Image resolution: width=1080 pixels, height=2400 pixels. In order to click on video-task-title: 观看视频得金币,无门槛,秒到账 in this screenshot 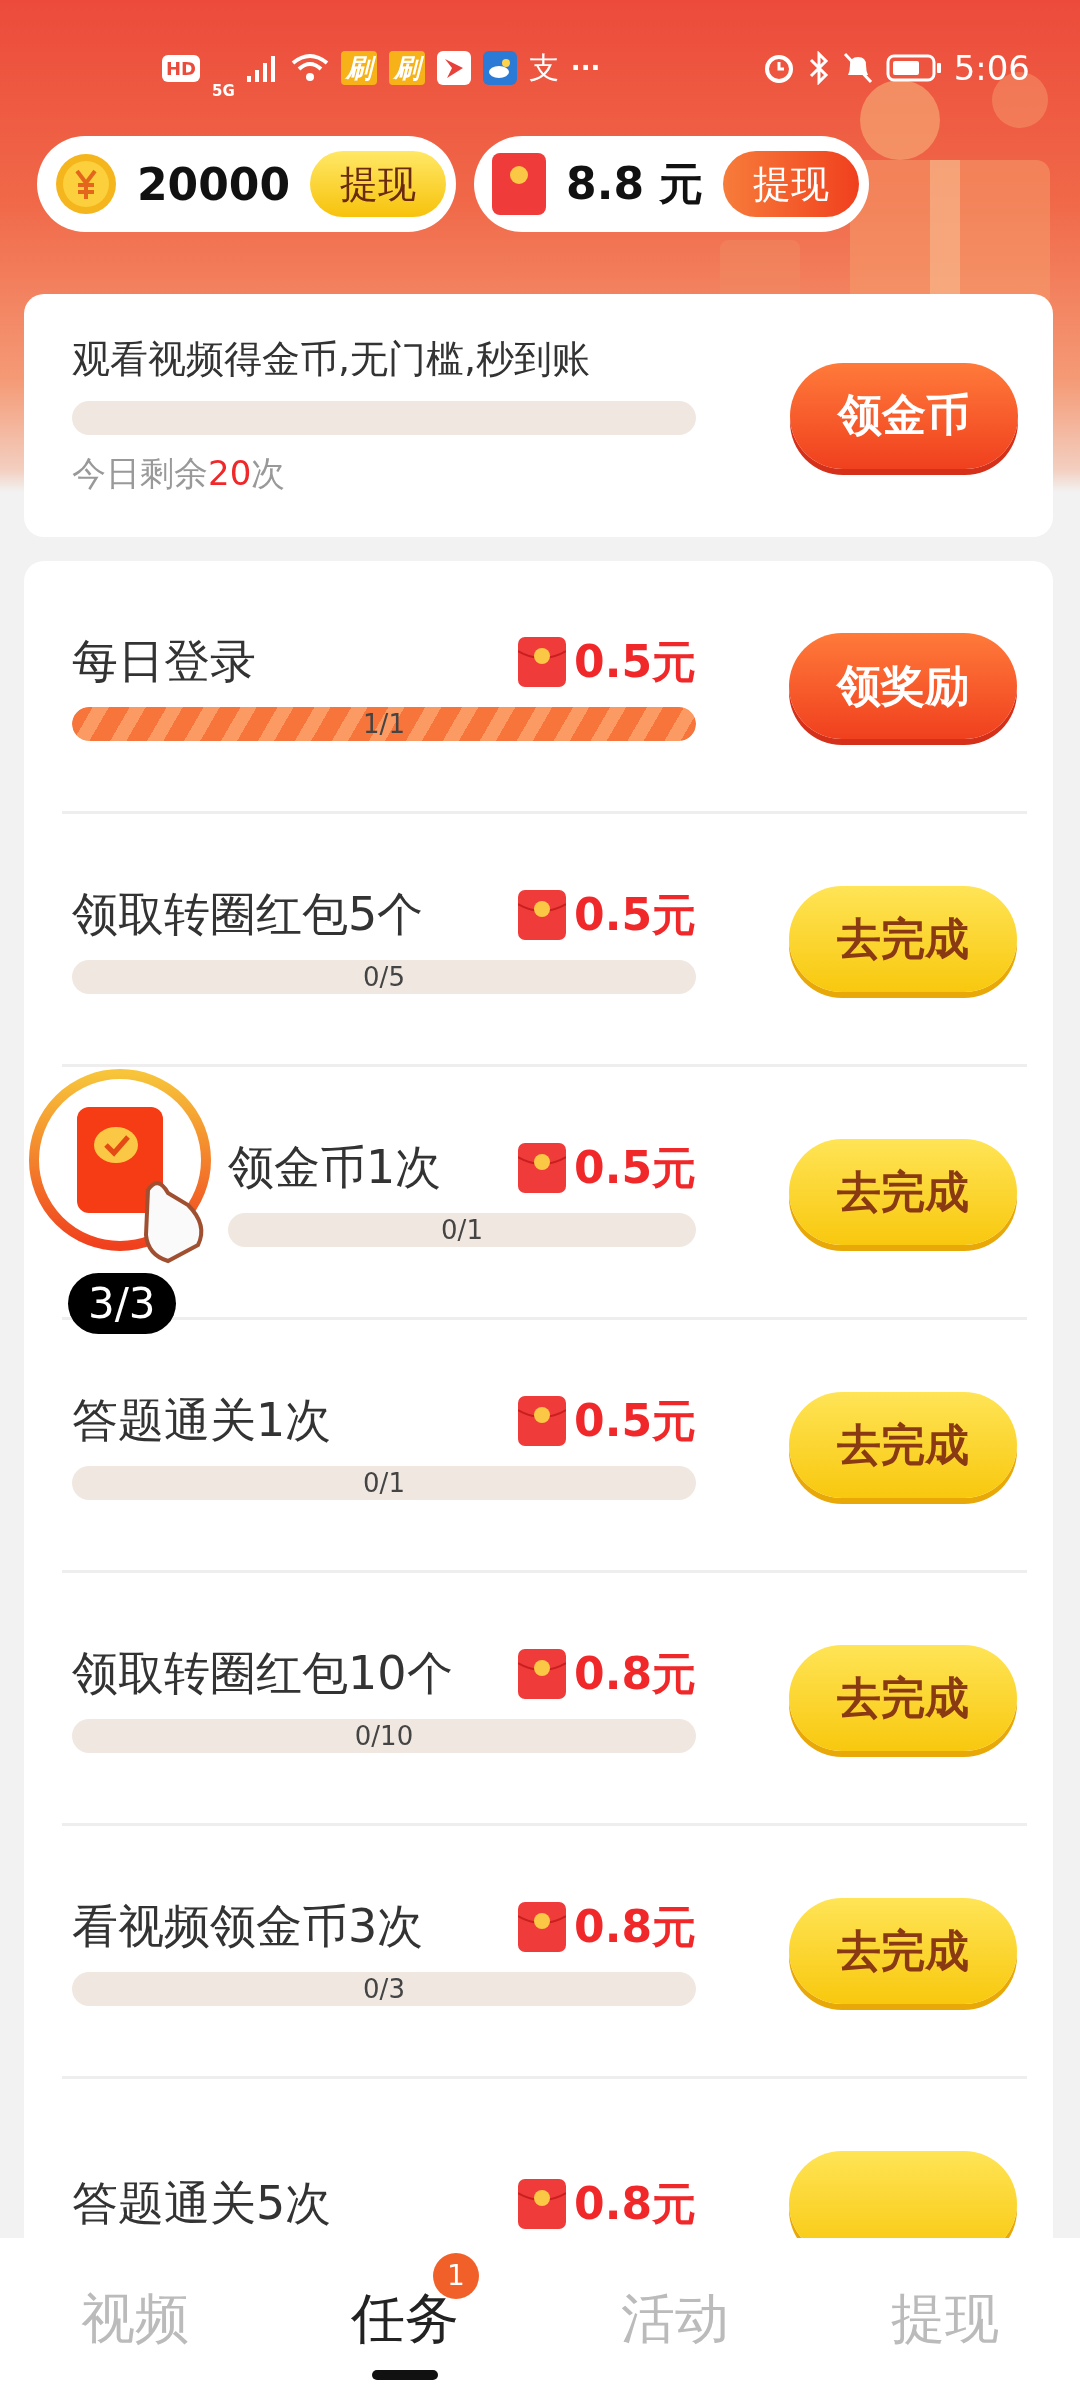, I will do `click(332, 359)`.